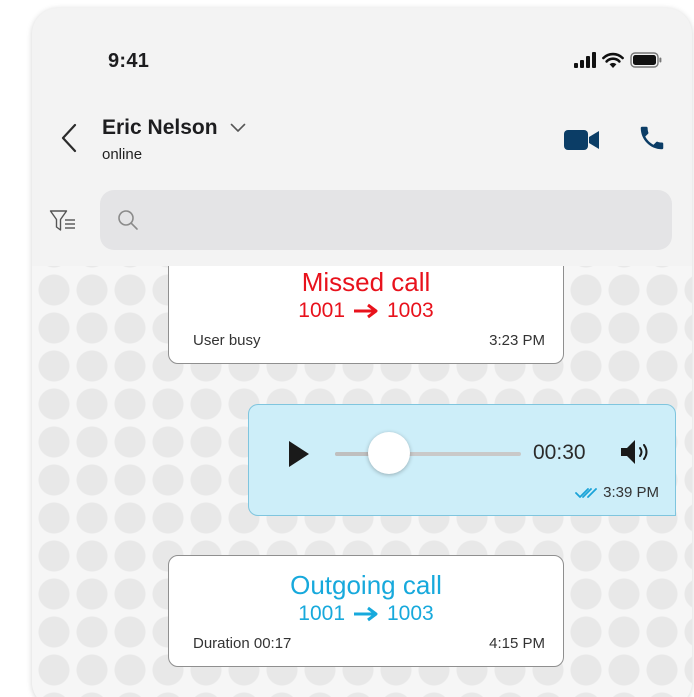  I want to click on message-time: 3:23 PM, so click(517, 340).